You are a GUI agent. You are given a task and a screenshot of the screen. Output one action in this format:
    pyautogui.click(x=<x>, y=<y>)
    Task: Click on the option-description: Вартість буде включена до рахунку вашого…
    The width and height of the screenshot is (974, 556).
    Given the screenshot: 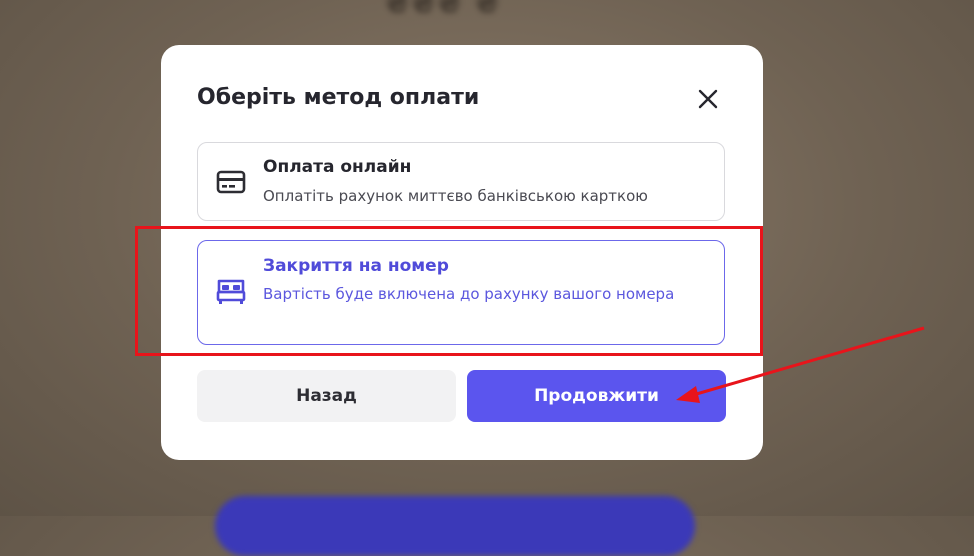 What is the action you would take?
    pyautogui.click(x=469, y=294)
    